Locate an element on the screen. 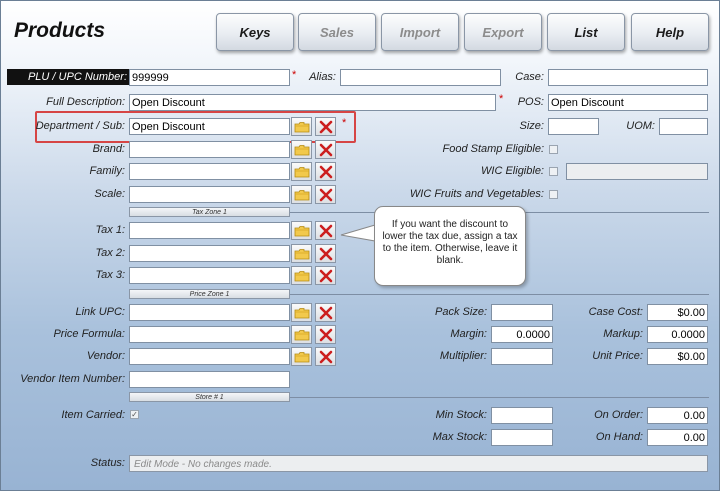 The width and height of the screenshot is (720, 491). link-upc-label: Link UPC: is located at coordinates (100, 312).